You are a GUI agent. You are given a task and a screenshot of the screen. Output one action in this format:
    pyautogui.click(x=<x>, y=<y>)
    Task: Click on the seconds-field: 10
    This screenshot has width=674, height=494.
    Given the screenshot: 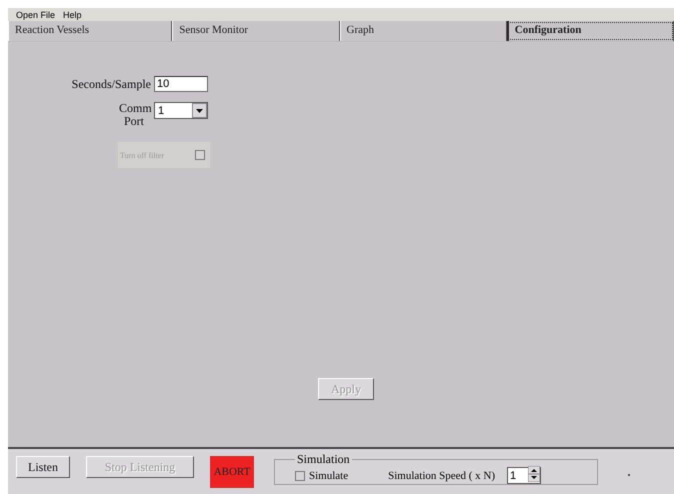 What is the action you would take?
    pyautogui.click(x=181, y=84)
    